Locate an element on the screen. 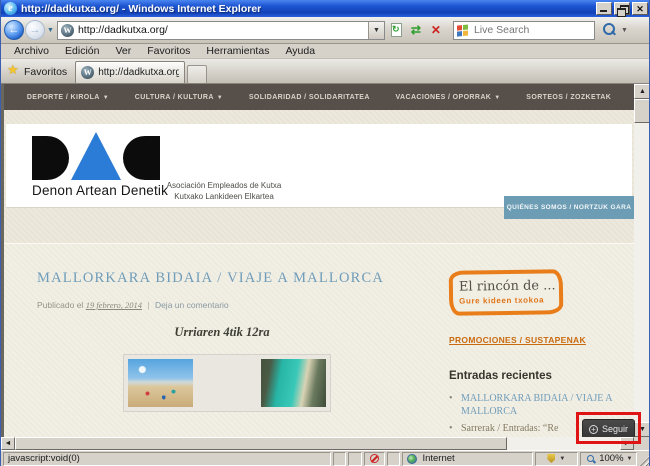 The height and width of the screenshot is (466, 650). logo-caption: Denon Artean Denetik is located at coordinates (100, 190).